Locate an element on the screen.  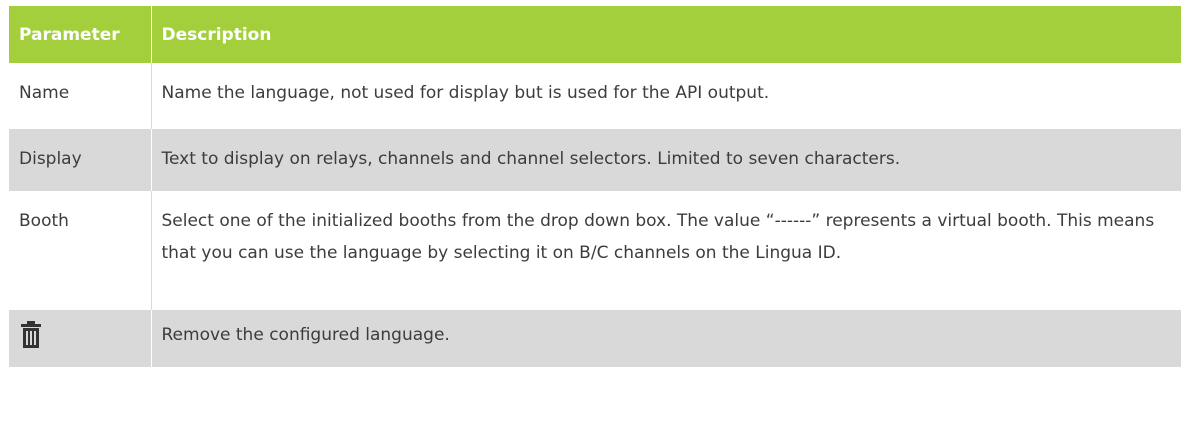
trash-icon is located at coordinates (31, 335).